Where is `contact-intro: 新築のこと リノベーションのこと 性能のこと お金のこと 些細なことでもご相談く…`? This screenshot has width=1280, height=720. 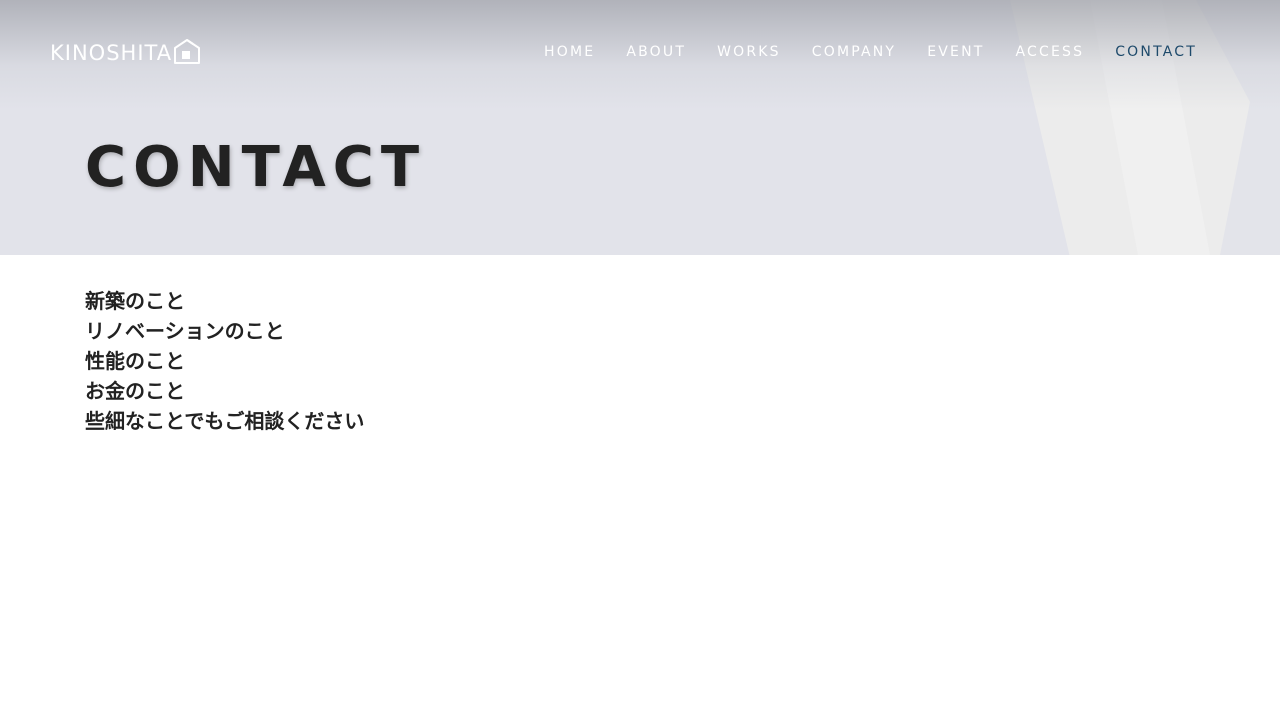
contact-intro: 新築のこと リノベーションのこと 性能のこと お金のこと 些細なことでもご相談く… is located at coordinates (224, 361).